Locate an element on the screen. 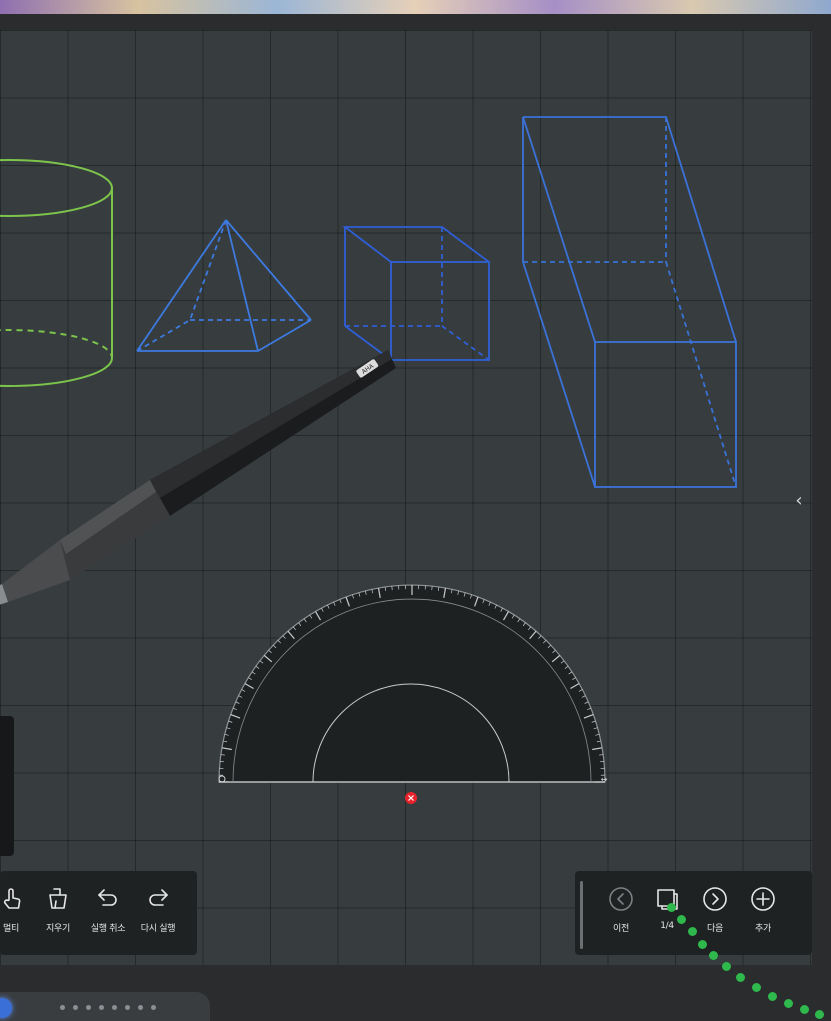  device-front-panel is located at coordinates (105, 1006).